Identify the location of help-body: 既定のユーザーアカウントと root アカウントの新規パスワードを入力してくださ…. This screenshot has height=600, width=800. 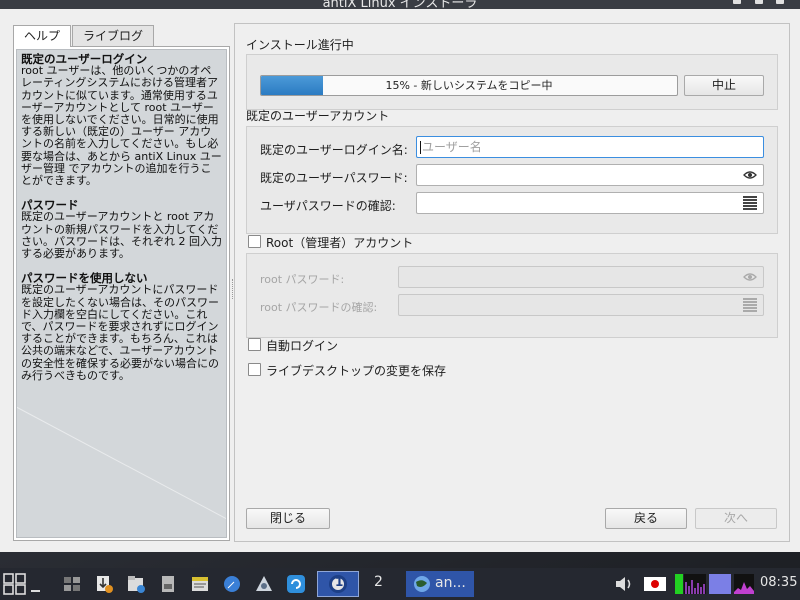
(121, 235).